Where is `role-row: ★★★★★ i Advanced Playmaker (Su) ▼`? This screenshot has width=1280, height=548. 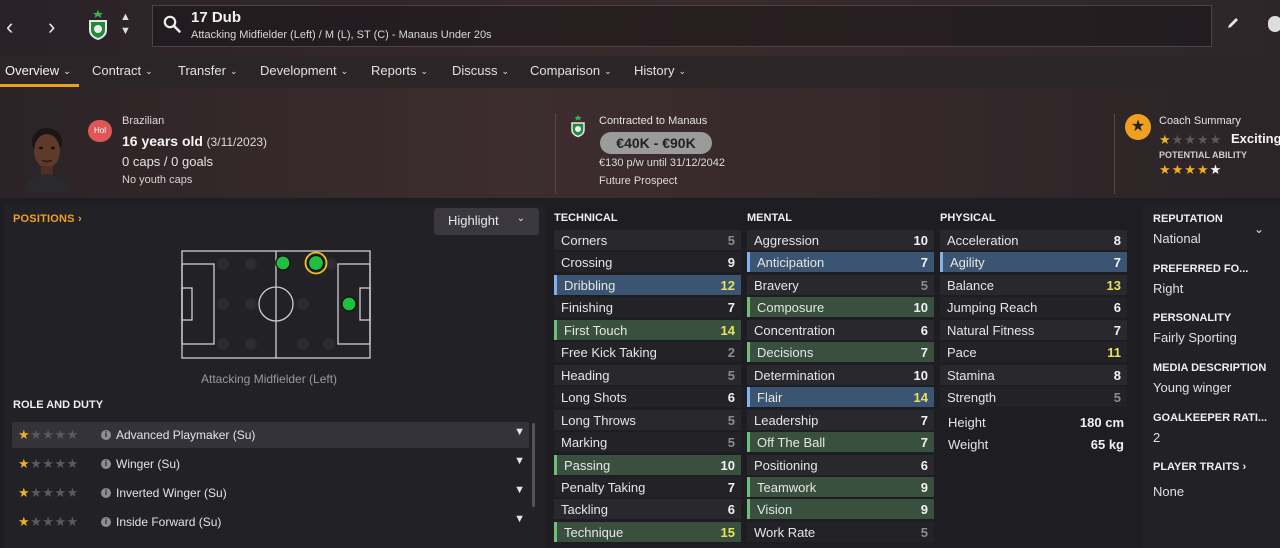 role-row: ★★★★★ i Advanced Playmaker (Su) ▼ is located at coordinates (270, 435).